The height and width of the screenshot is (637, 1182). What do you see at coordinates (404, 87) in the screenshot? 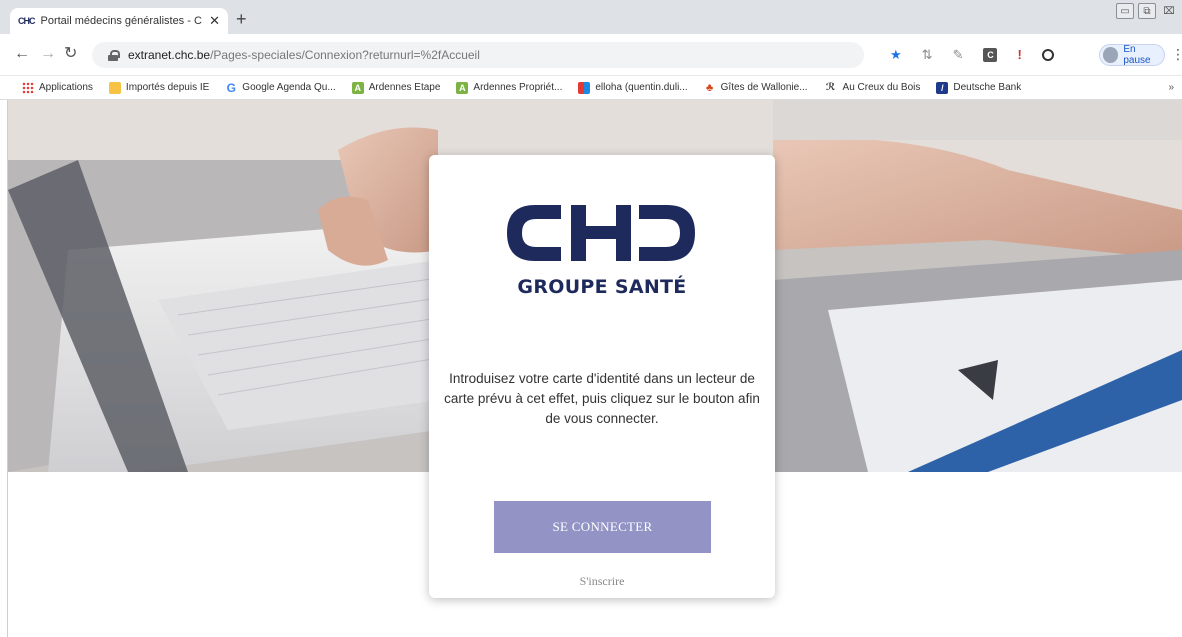
I see `bookmark-label: Ardennes Etape` at bounding box center [404, 87].